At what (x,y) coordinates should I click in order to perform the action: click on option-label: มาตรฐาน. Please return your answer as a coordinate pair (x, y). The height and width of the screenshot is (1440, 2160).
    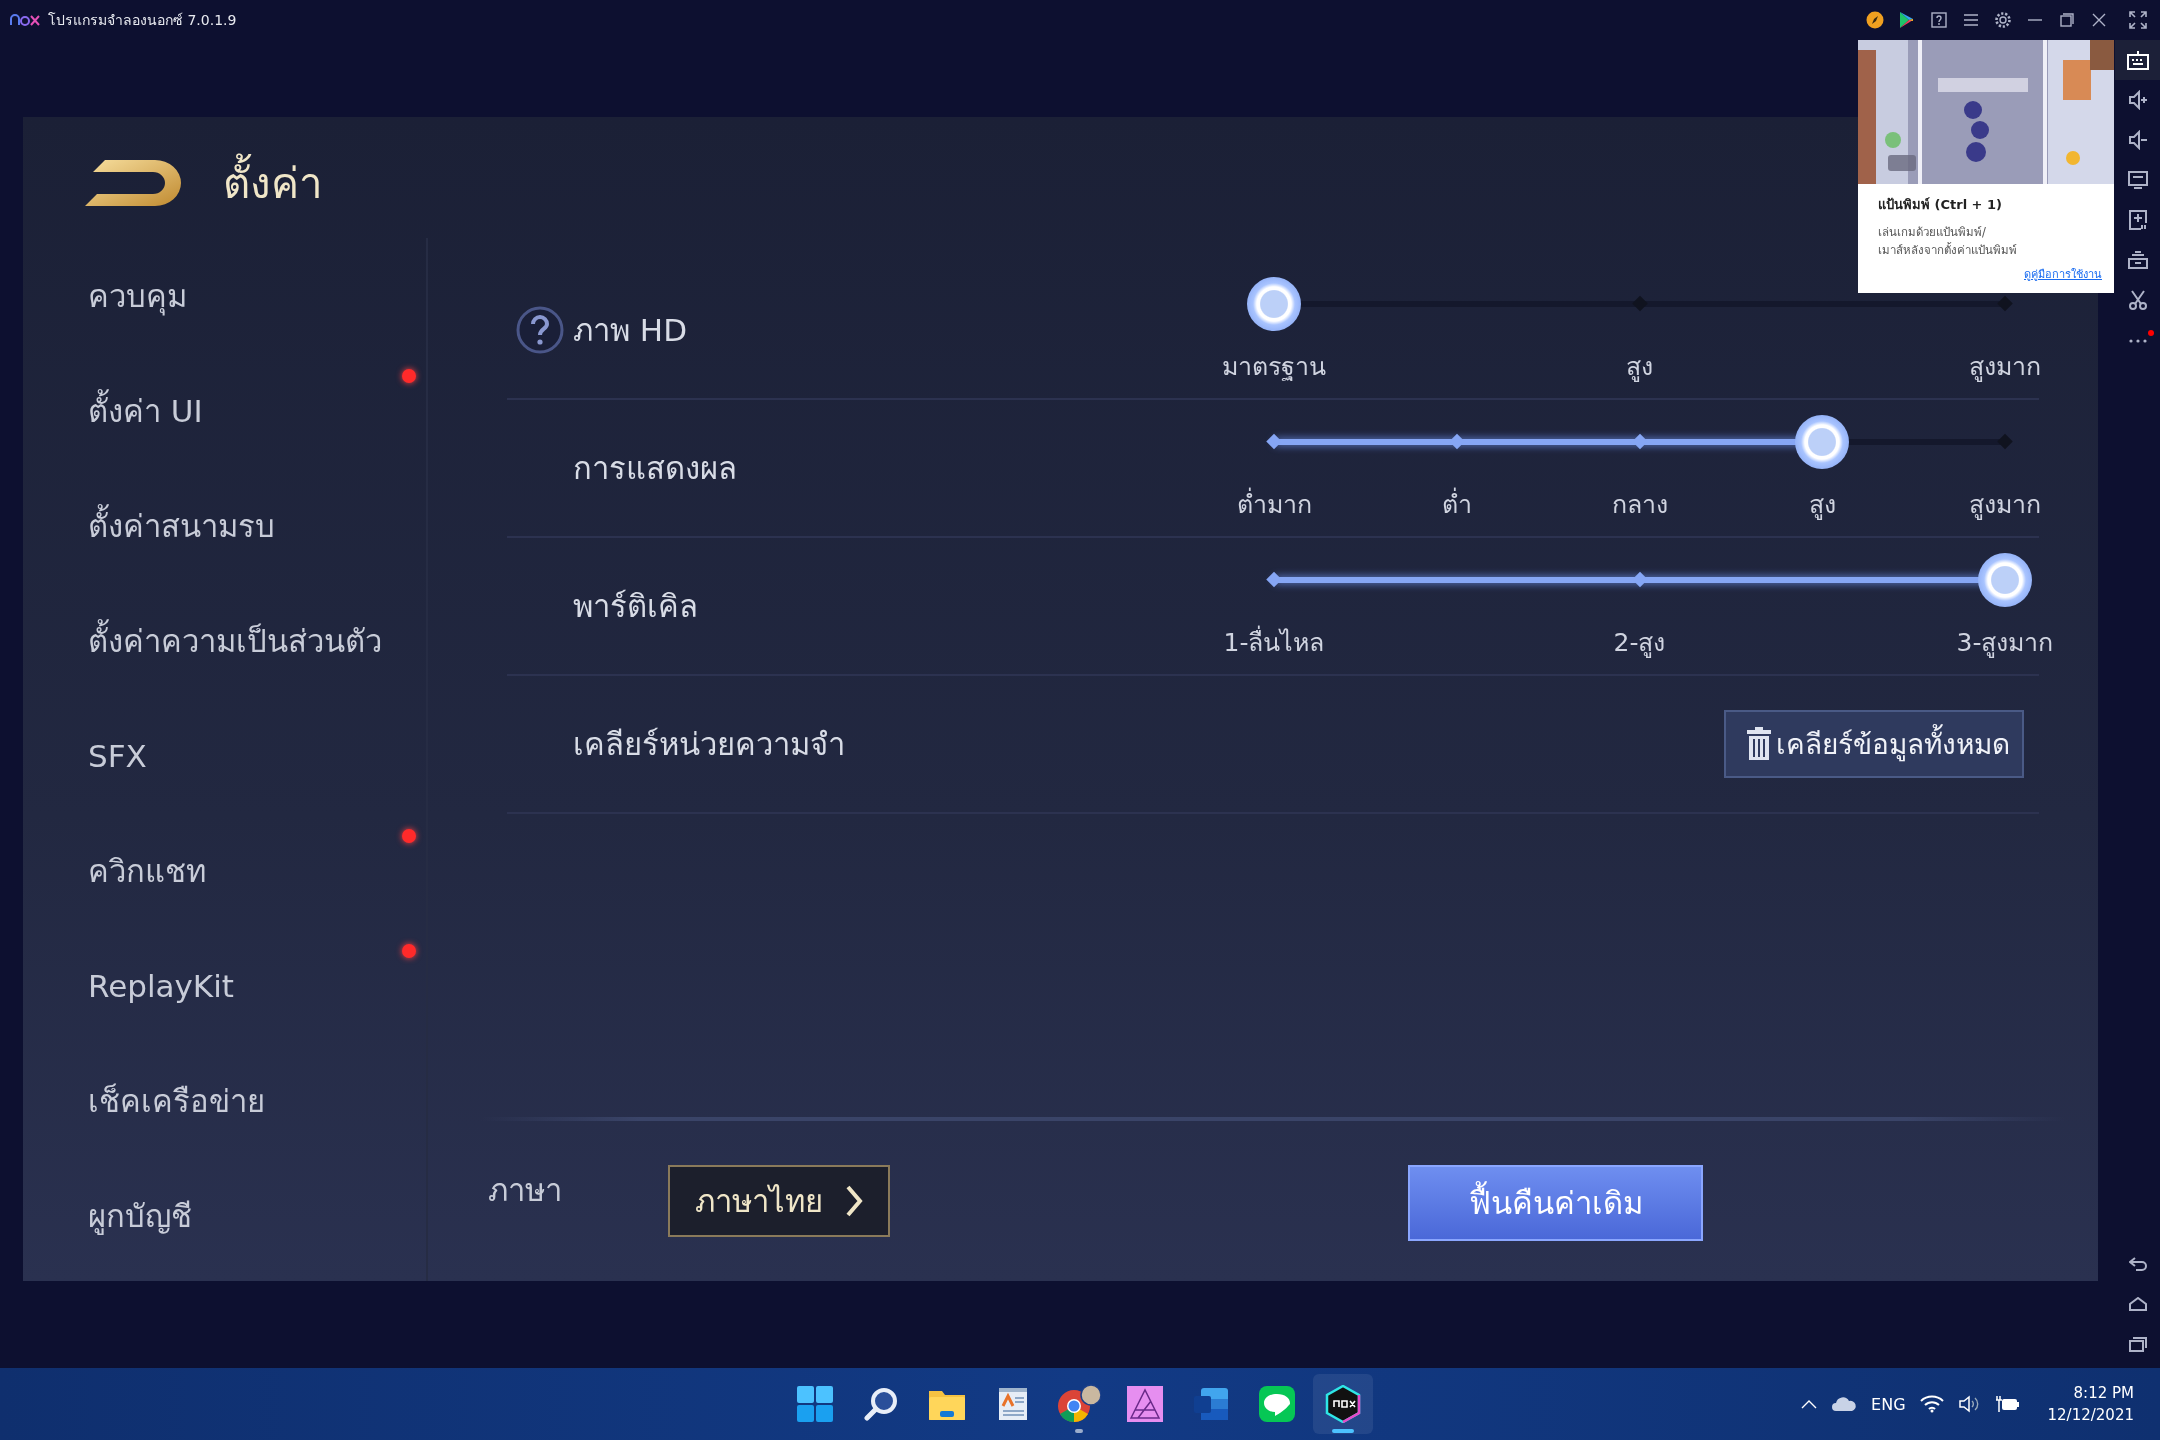
    Looking at the image, I should click on (1274, 366).